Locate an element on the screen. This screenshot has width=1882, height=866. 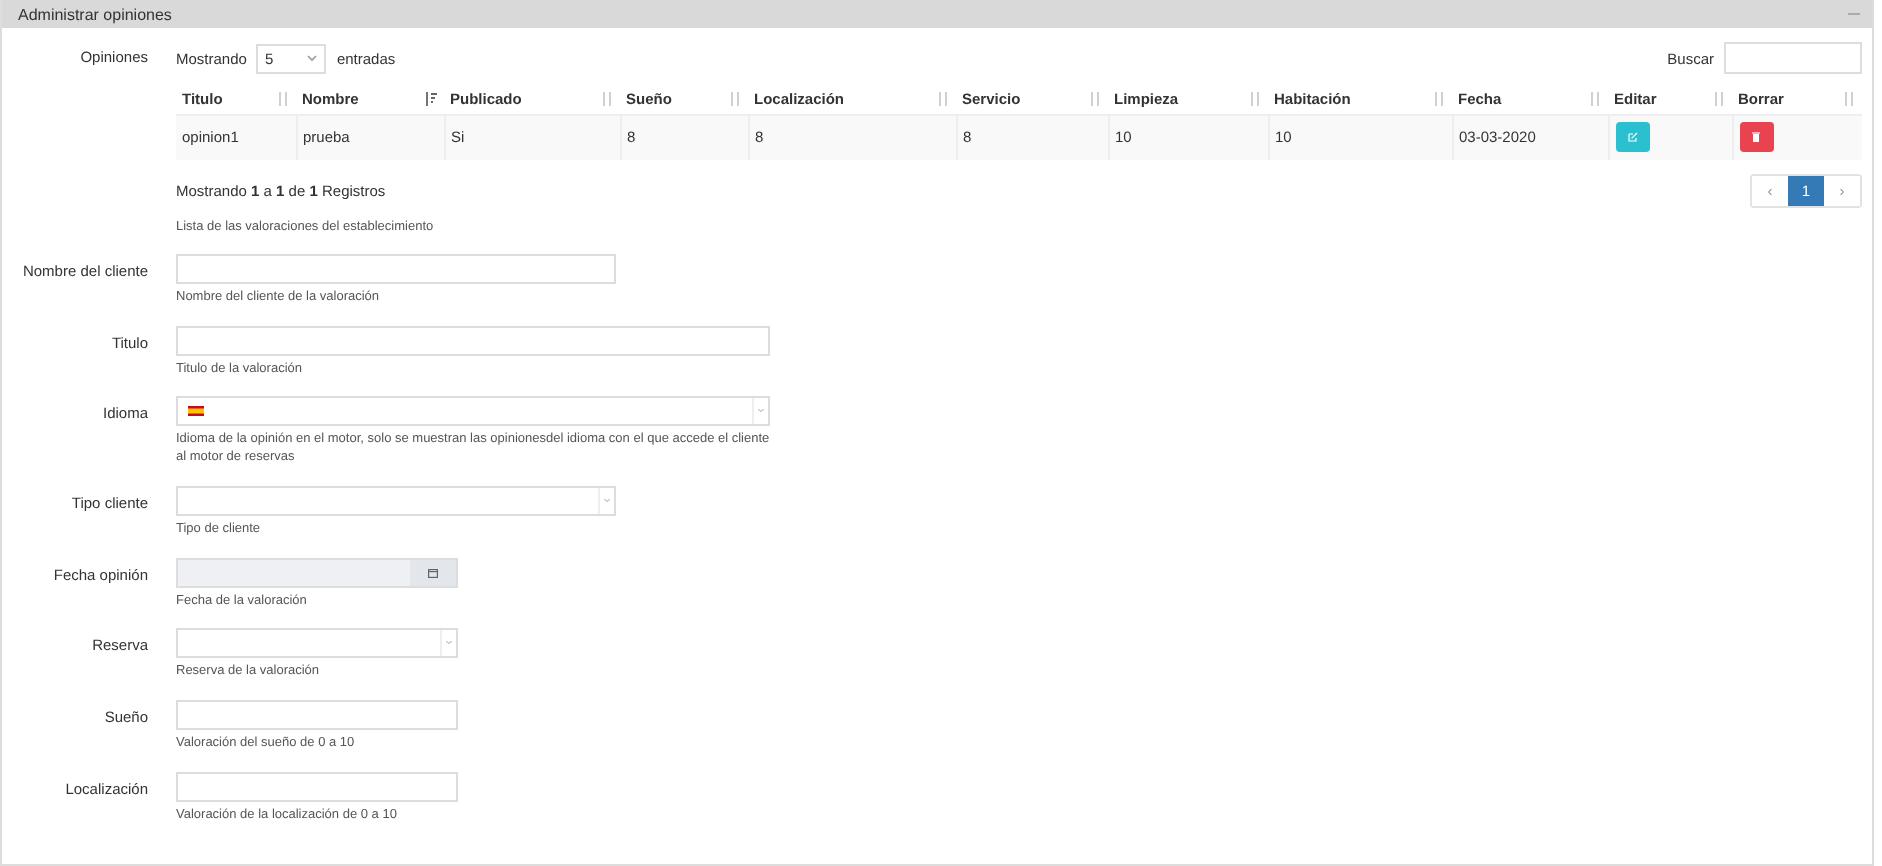
delete-button is located at coordinates (1756, 137).